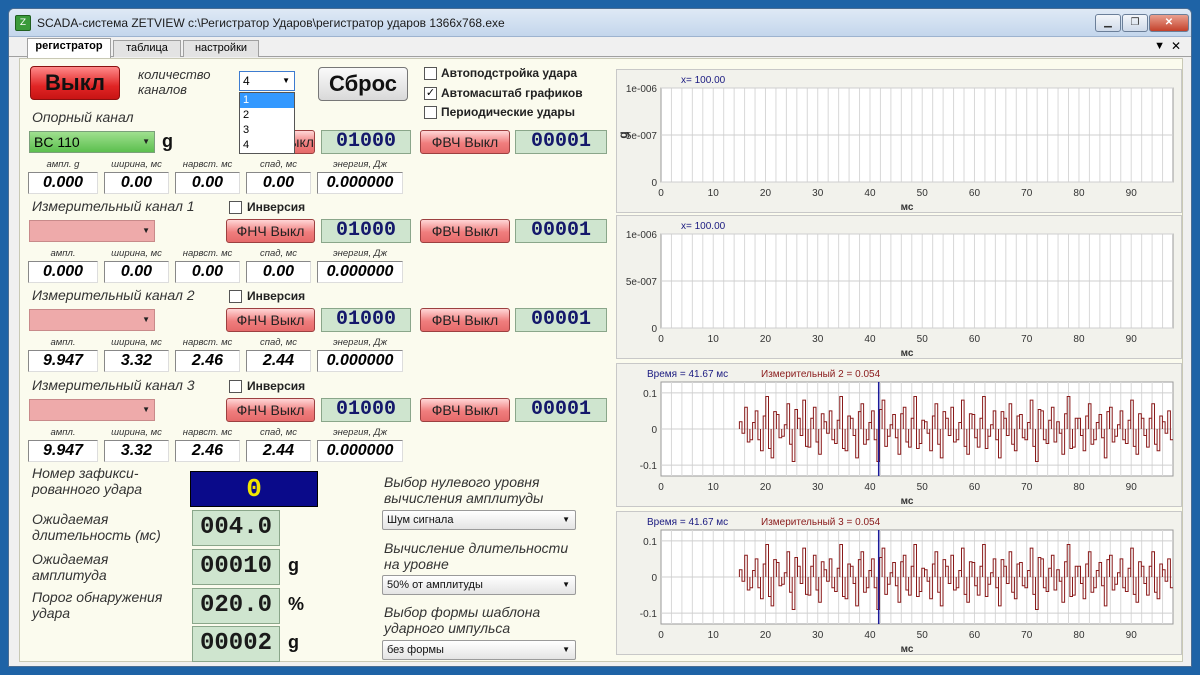  Describe the element at coordinates (509, 73) in the screenshot. I see `auto-tune-label: Автоподстройка удара` at that location.